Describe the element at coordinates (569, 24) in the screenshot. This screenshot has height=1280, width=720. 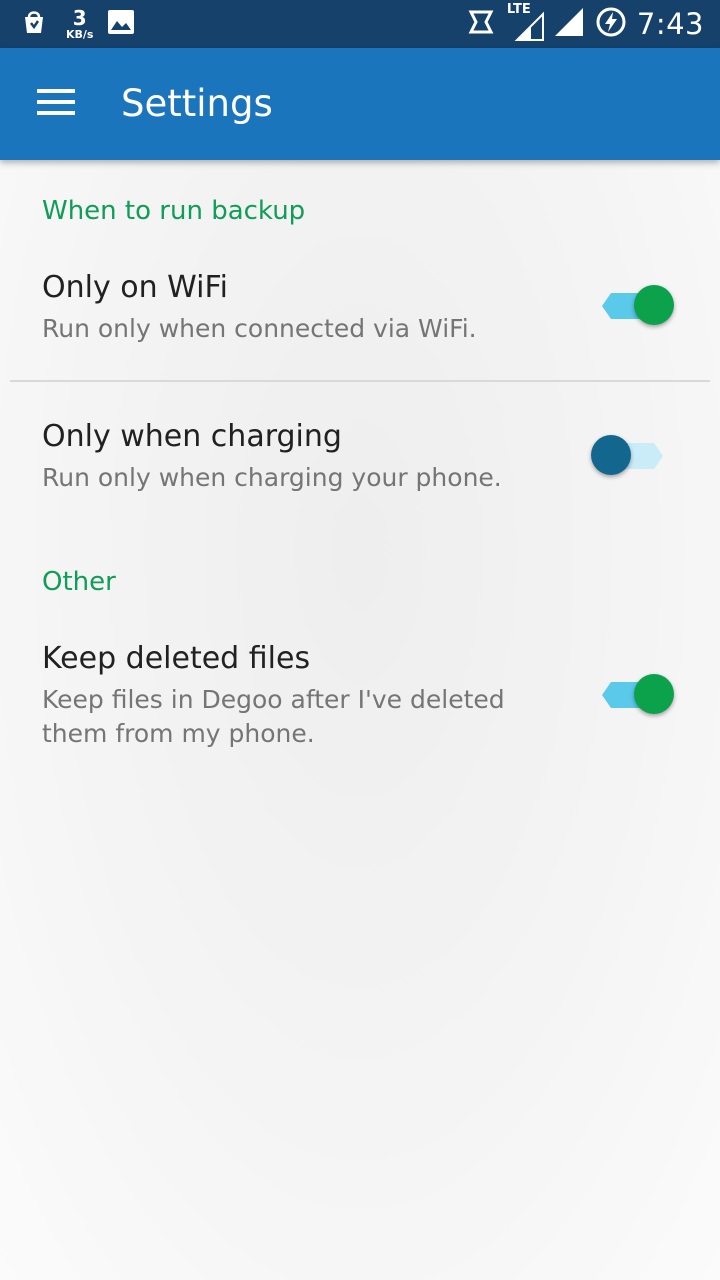
I see `signal-icon` at that location.